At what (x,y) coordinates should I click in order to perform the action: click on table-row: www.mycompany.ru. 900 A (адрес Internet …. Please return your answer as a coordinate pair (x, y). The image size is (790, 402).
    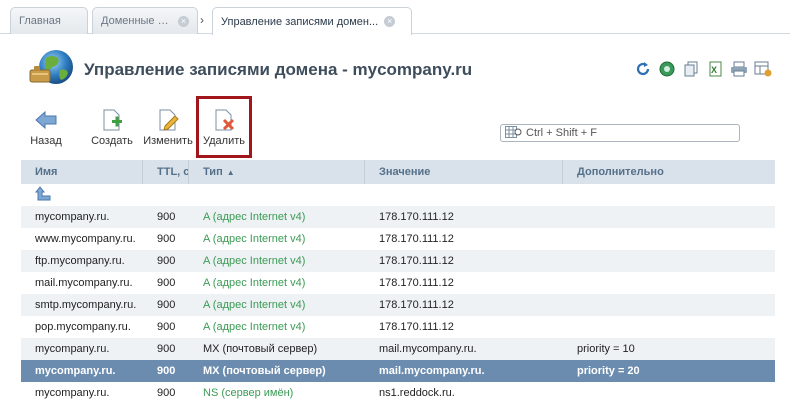
    Looking at the image, I should click on (398, 239).